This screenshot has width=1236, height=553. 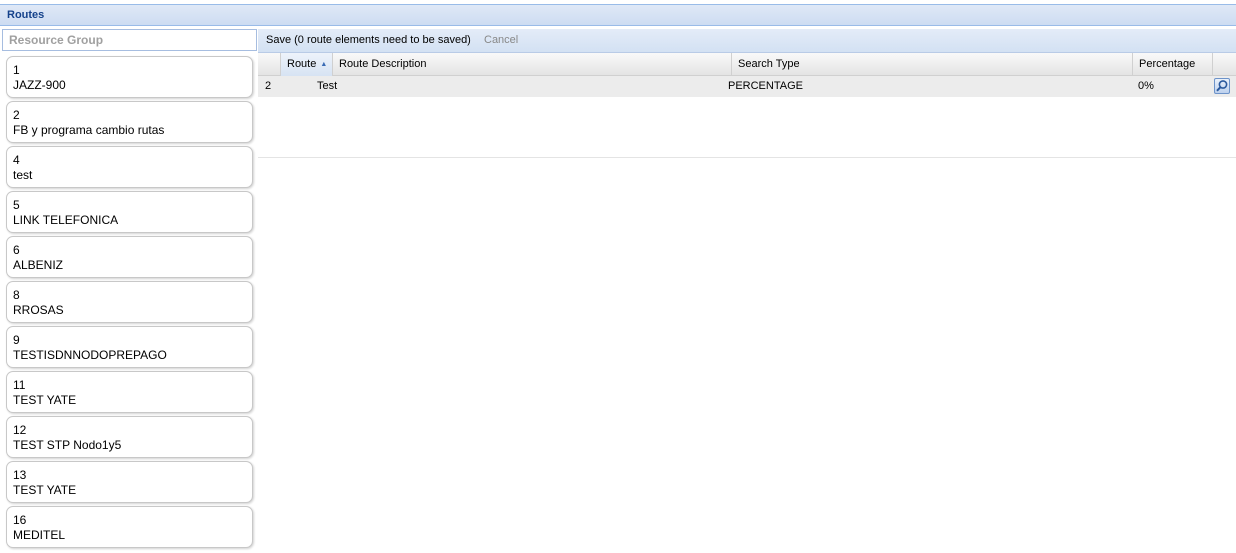 I want to click on resource-group-name: TESTISDNNODOPREPAGO, so click(x=90, y=355).